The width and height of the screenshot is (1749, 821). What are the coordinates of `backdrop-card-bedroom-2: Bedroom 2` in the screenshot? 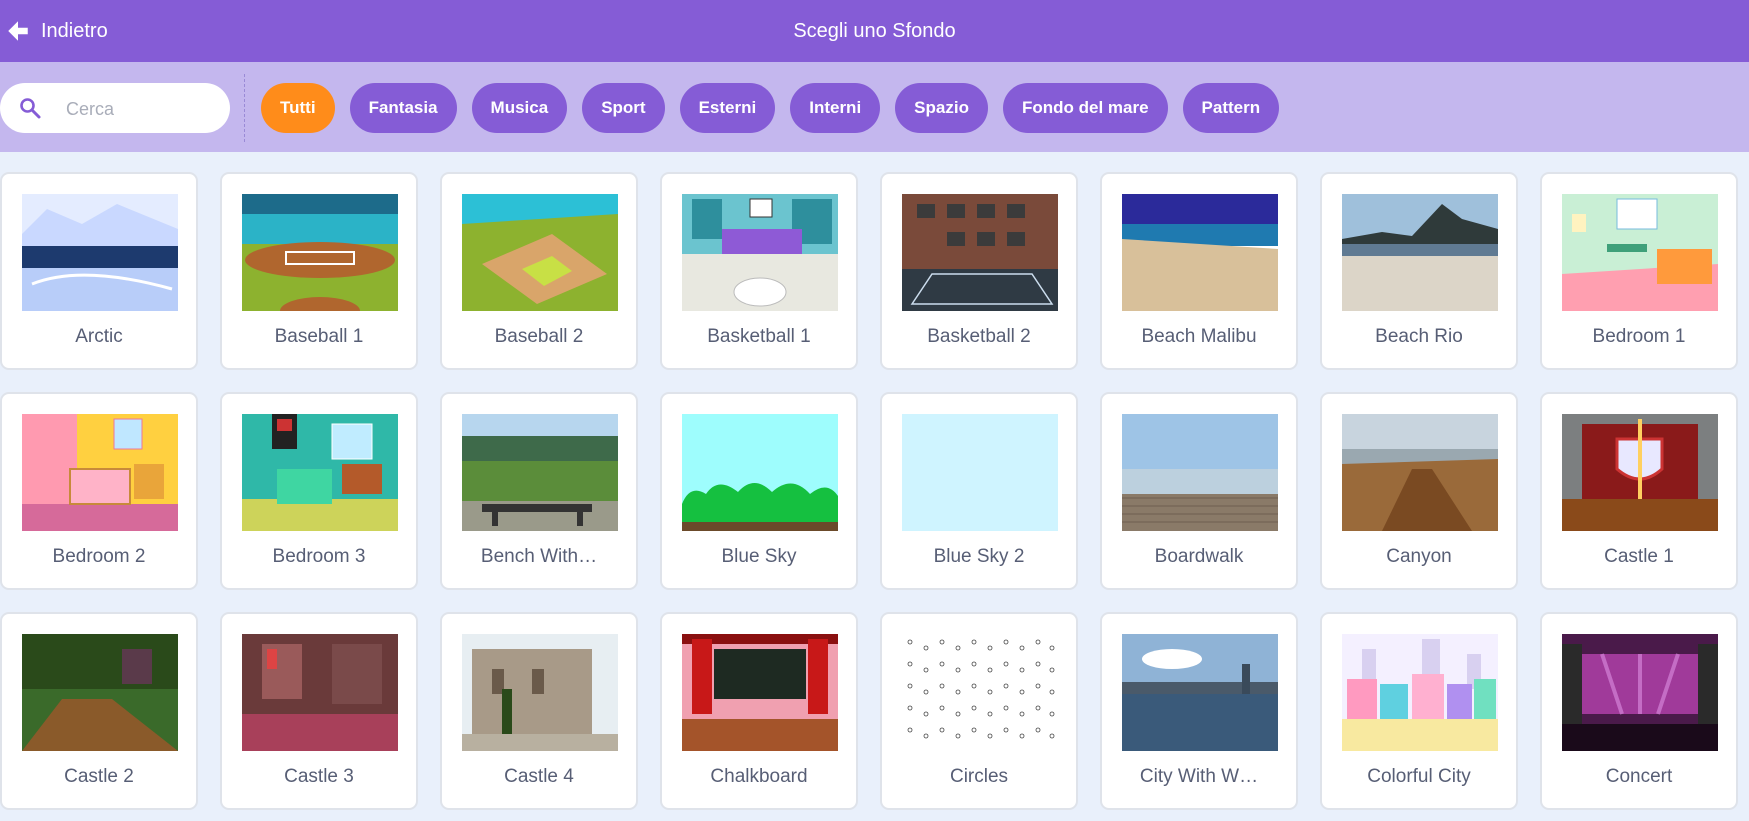 It's located at (99, 491).